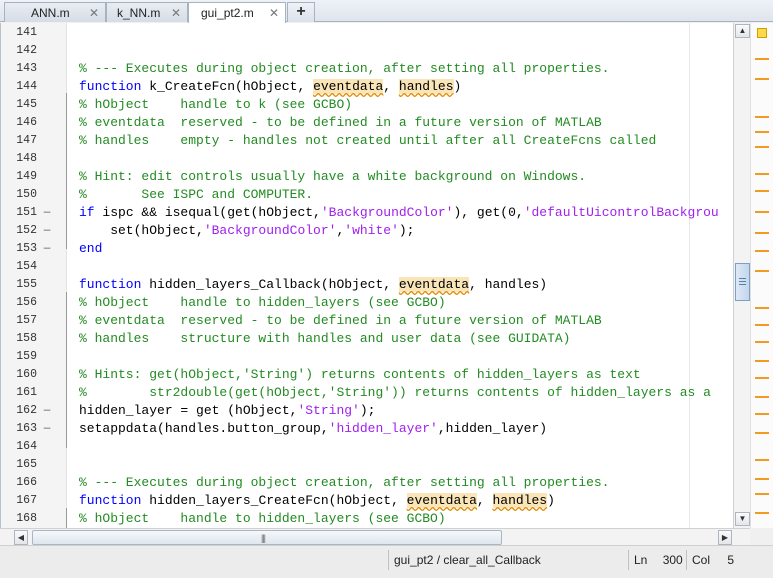 Image resolution: width=773 pixels, height=578 pixels. What do you see at coordinates (188, 410) in the screenshot?
I see `code-token: hidden_layer = get (hObject,` at bounding box center [188, 410].